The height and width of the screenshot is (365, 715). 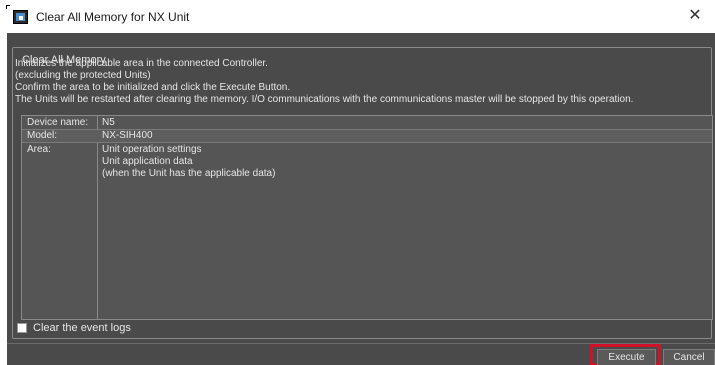 What do you see at coordinates (689, 357) in the screenshot?
I see `cancel-button: Cancel` at bounding box center [689, 357].